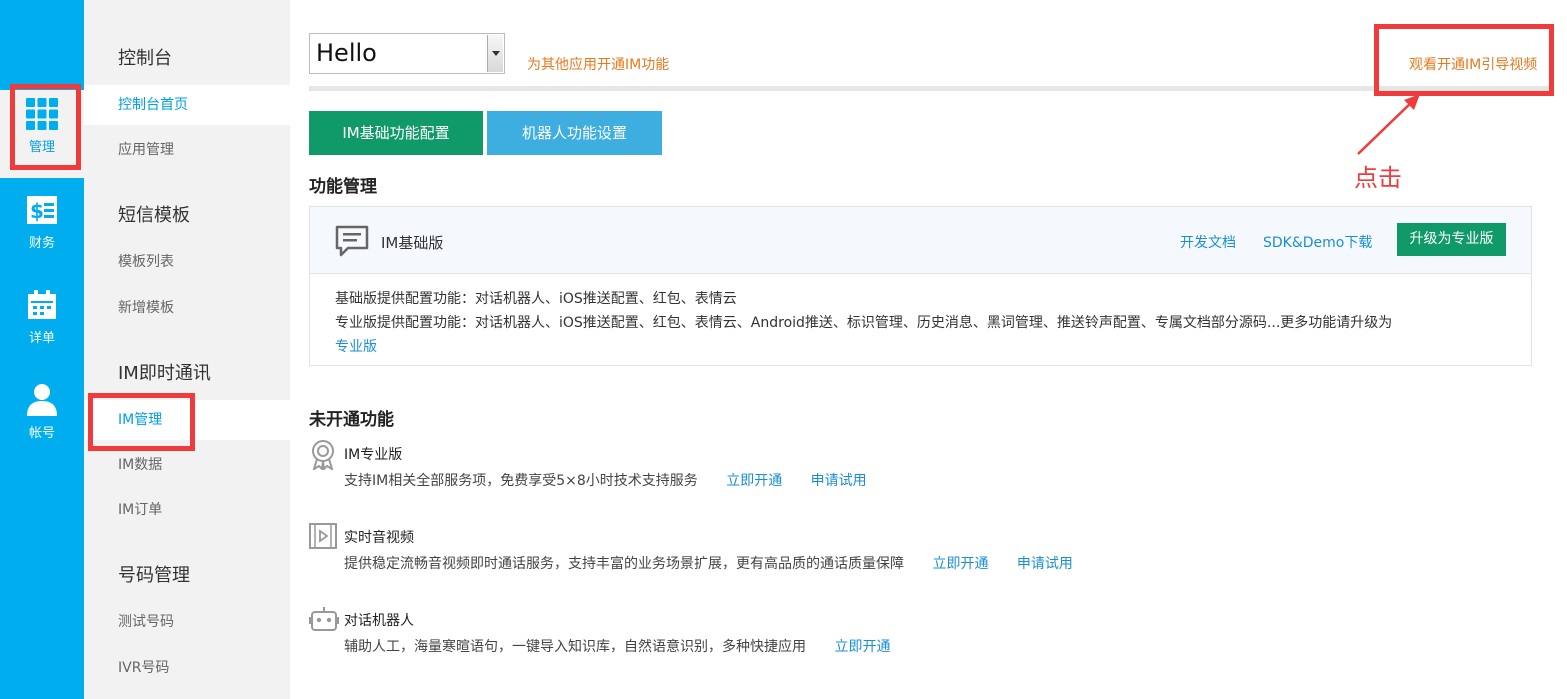  I want to click on video-icon, so click(323, 536).